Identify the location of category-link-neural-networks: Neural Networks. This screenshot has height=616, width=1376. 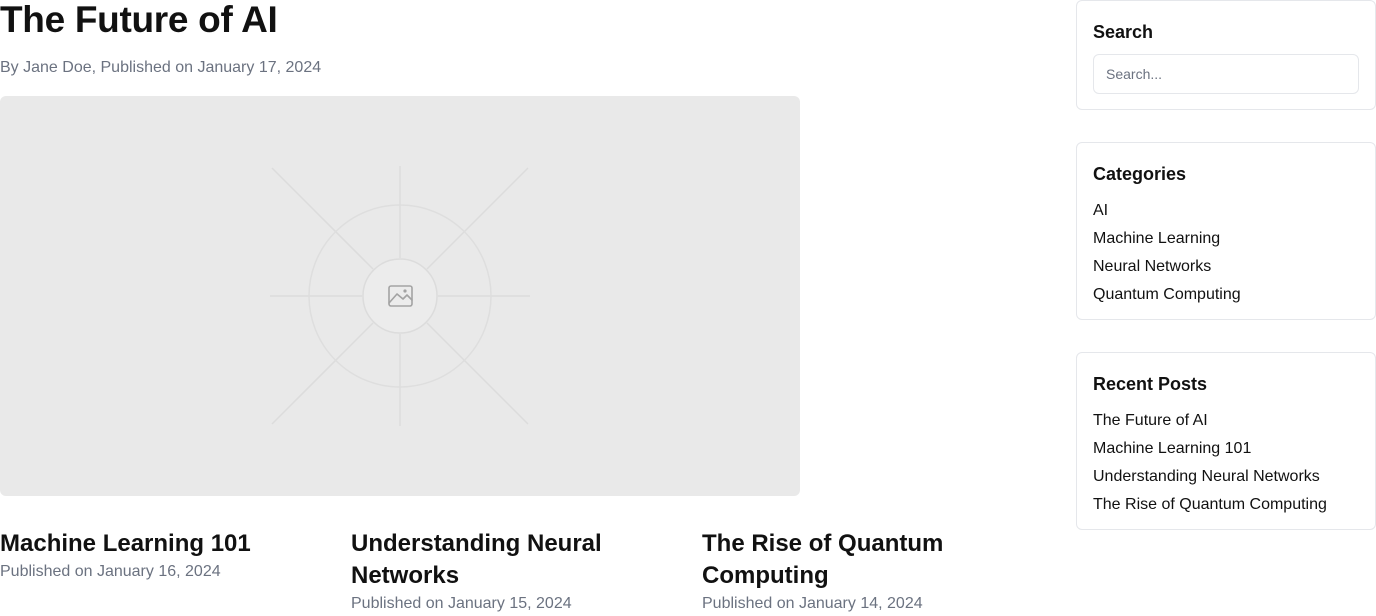
(1167, 267).